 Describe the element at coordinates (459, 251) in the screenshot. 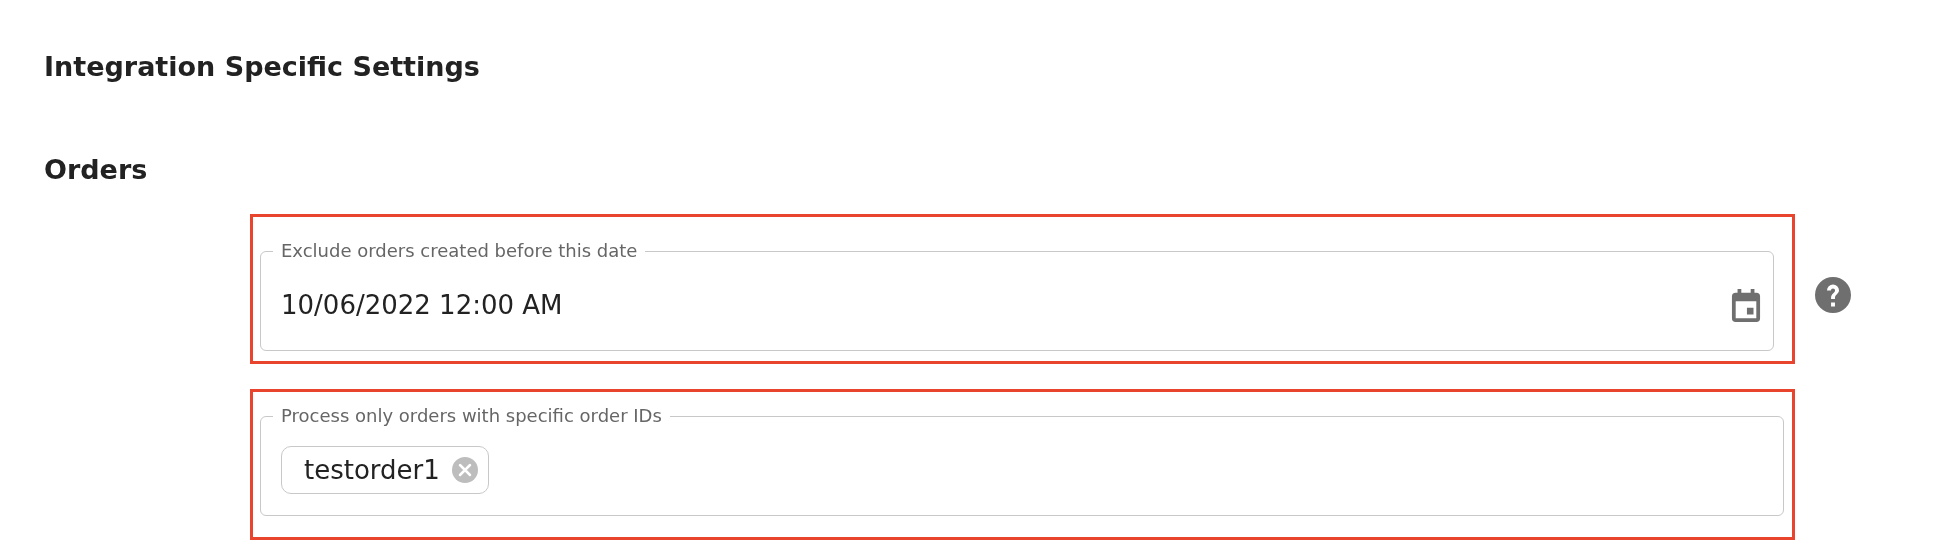

I see `field-label: Exclude orders created before this date` at that location.